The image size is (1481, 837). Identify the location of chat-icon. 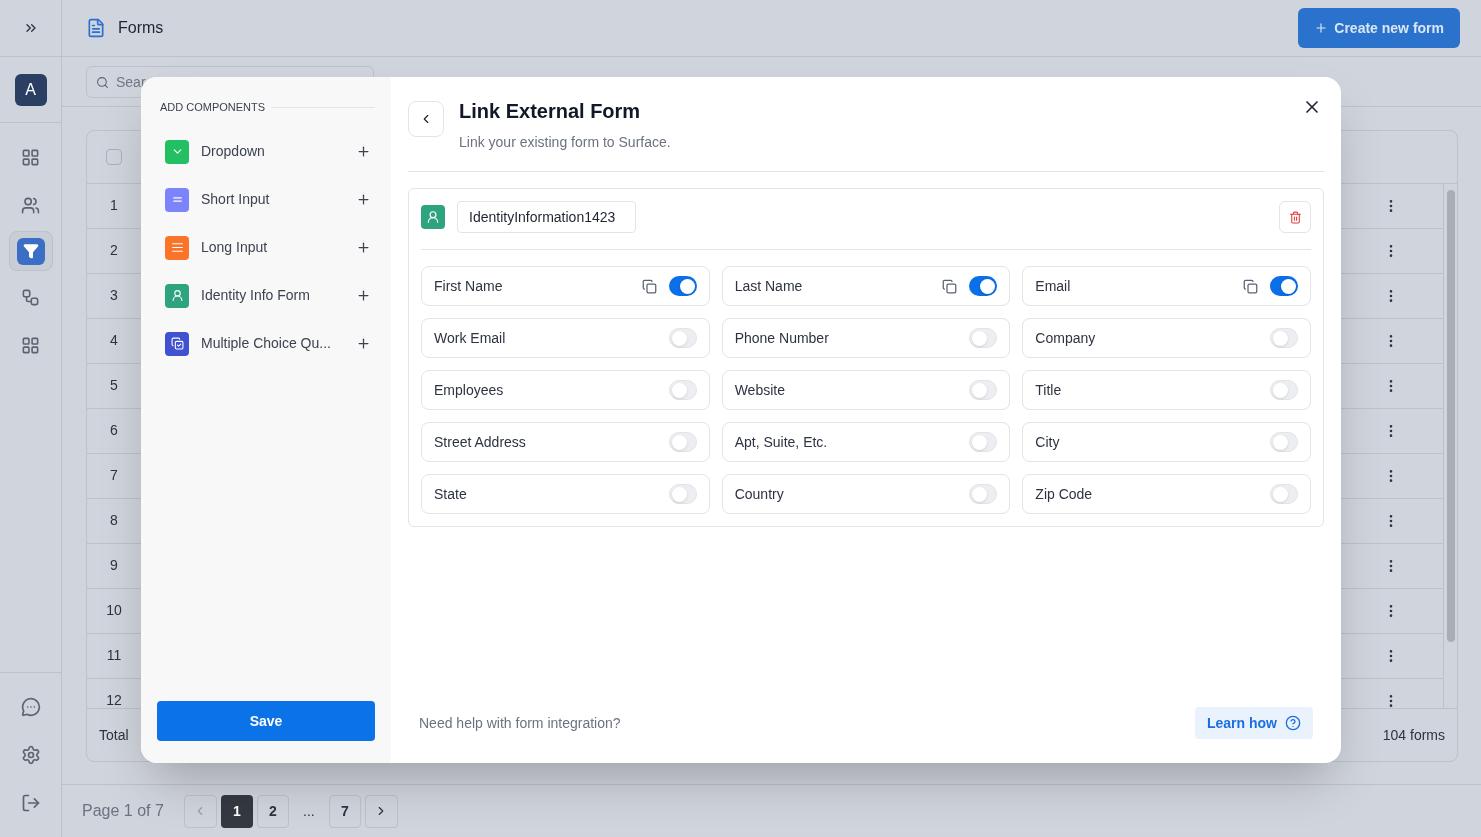
(30, 707).